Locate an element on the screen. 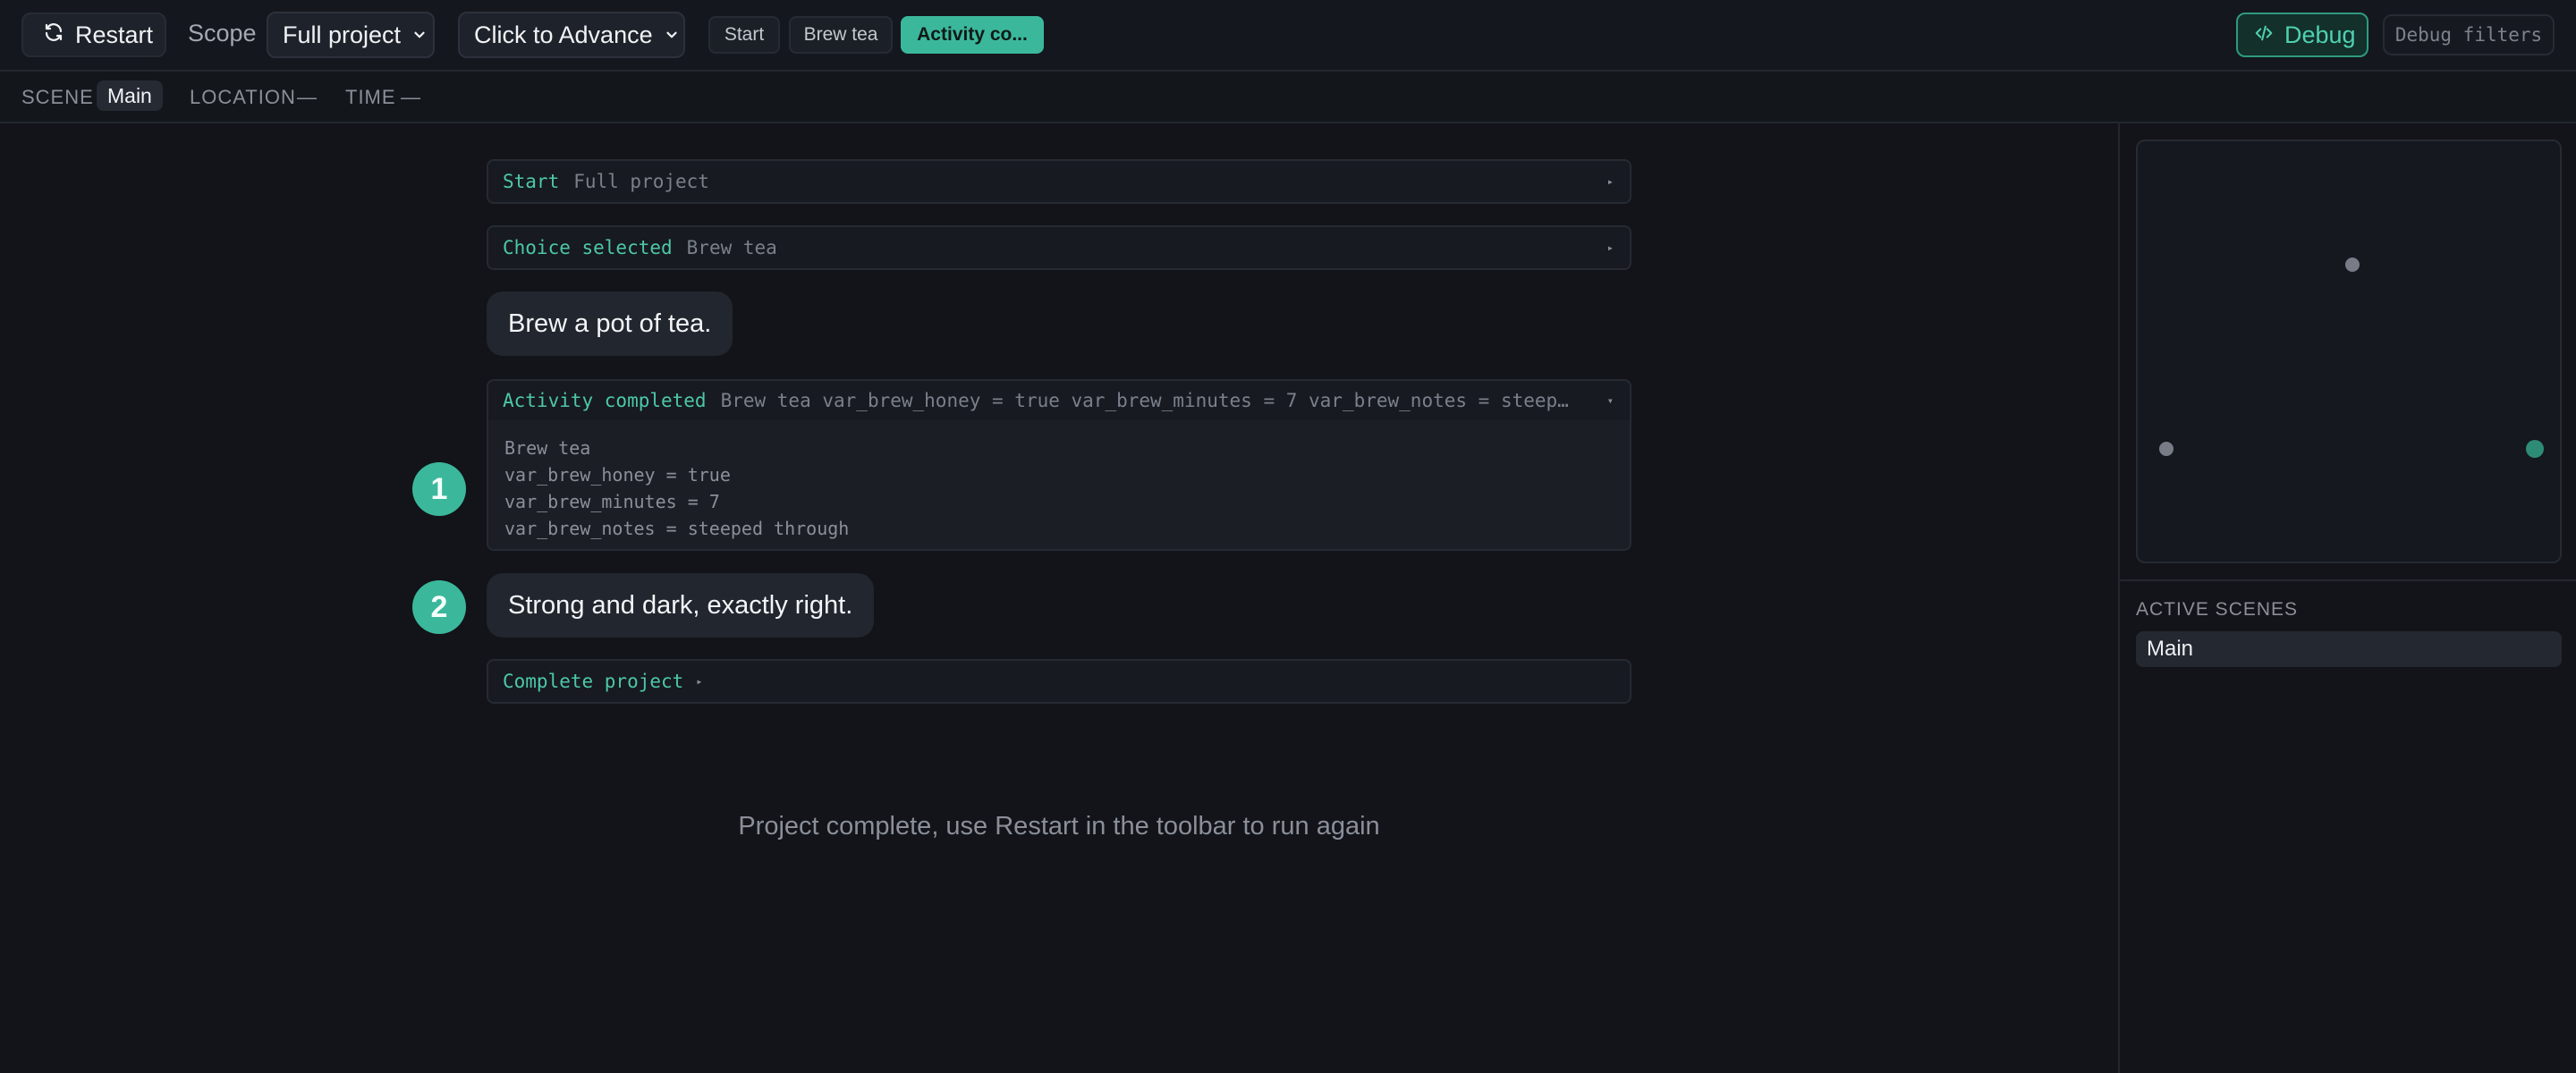 The image size is (2576, 1073). step-number-badge: 1 is located at coordinates (439, 489).